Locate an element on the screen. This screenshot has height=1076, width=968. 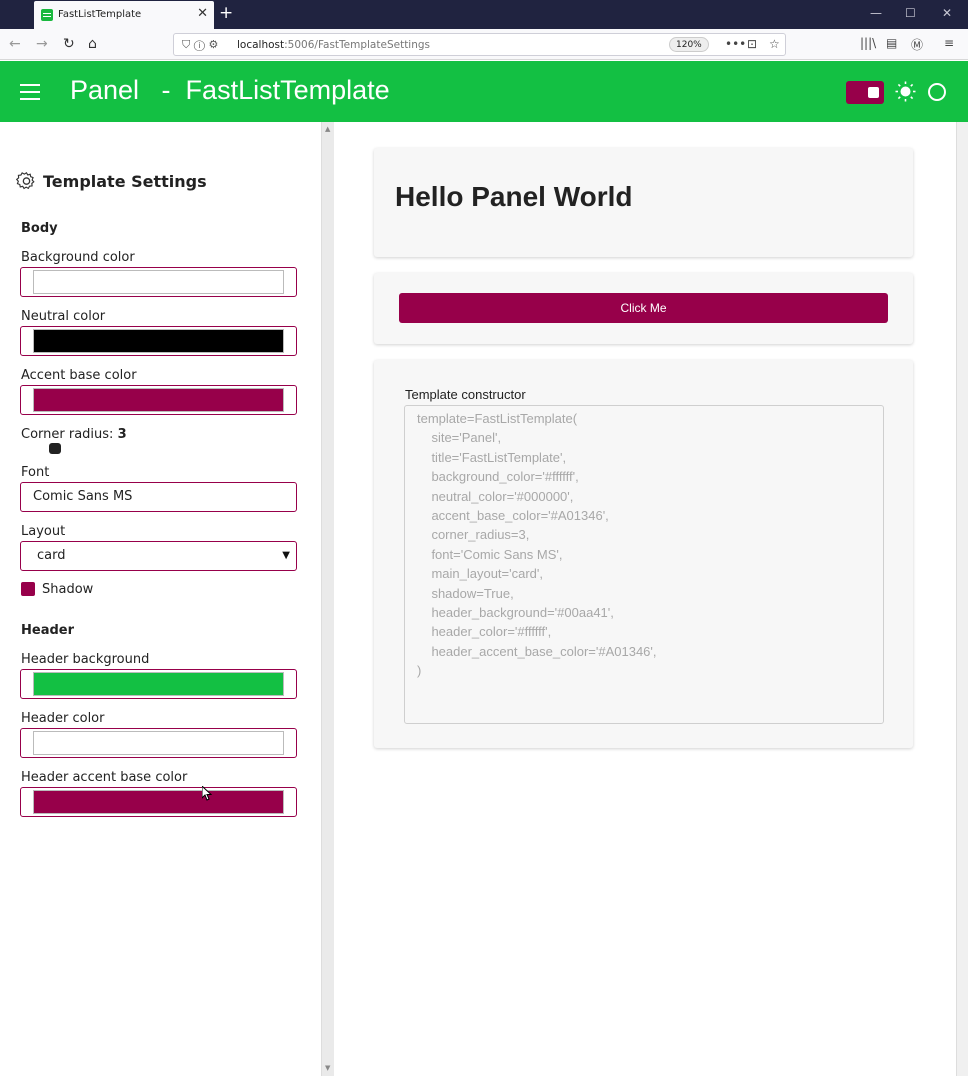
code-line: site='Panel', is located at coordinates (459, 438).